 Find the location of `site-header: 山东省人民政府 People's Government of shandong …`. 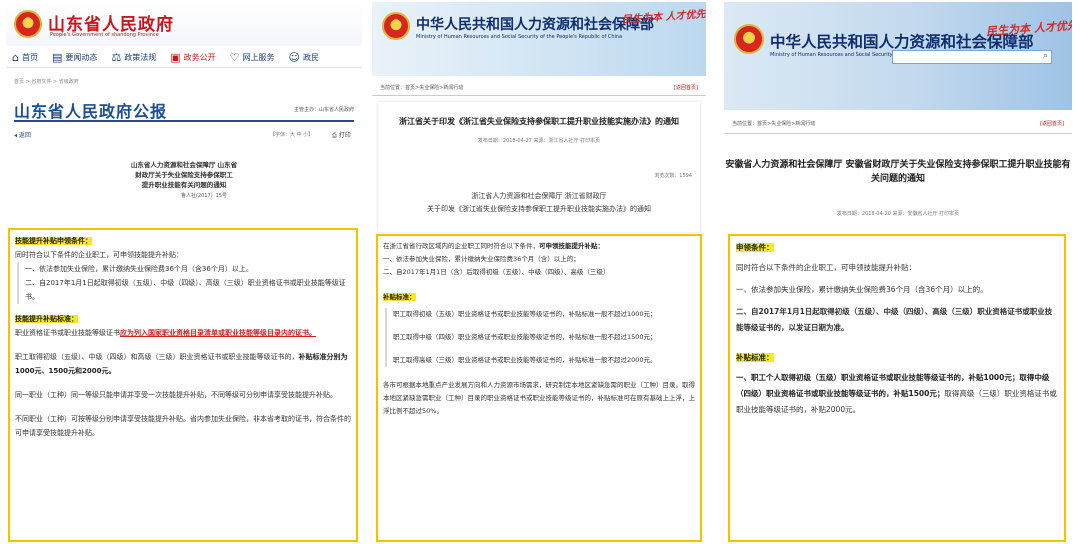

site-header: 山东省人民政府 People's Government of shandong … is located at coordinates (184, 24).